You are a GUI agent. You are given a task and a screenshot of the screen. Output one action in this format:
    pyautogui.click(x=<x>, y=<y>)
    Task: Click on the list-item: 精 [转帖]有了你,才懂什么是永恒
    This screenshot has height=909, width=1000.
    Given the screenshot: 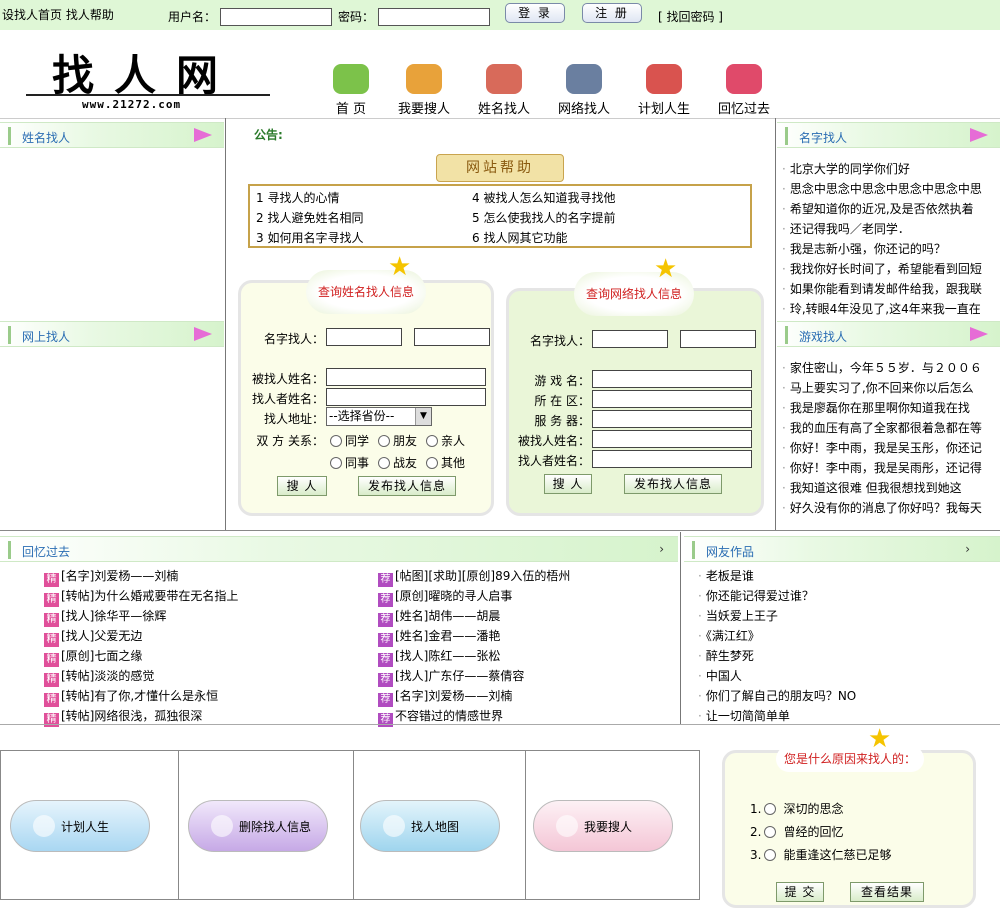 What is the action you would take?
    pyautogui.click(x=131, y=697)
    